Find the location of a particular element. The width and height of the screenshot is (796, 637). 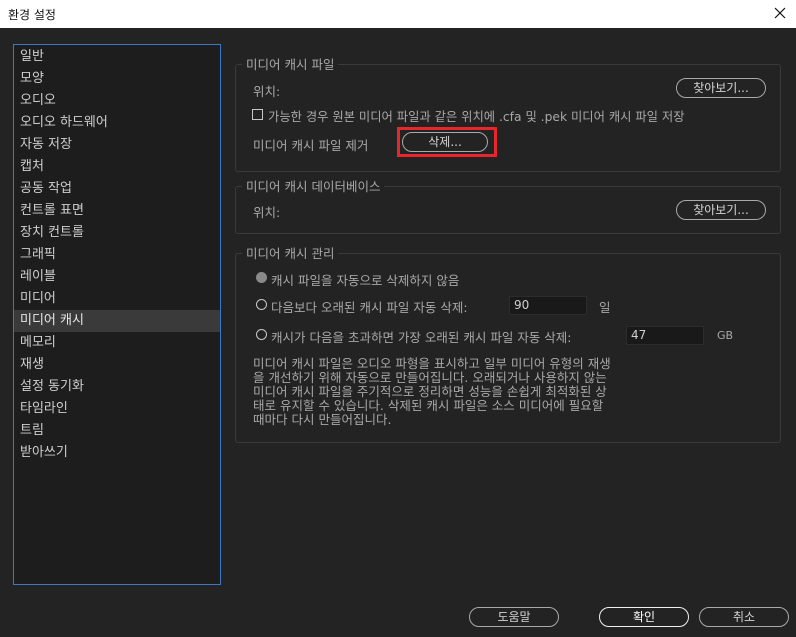

sidebar-item: 장치 컨트롤 is located at coordinates (117, 233).